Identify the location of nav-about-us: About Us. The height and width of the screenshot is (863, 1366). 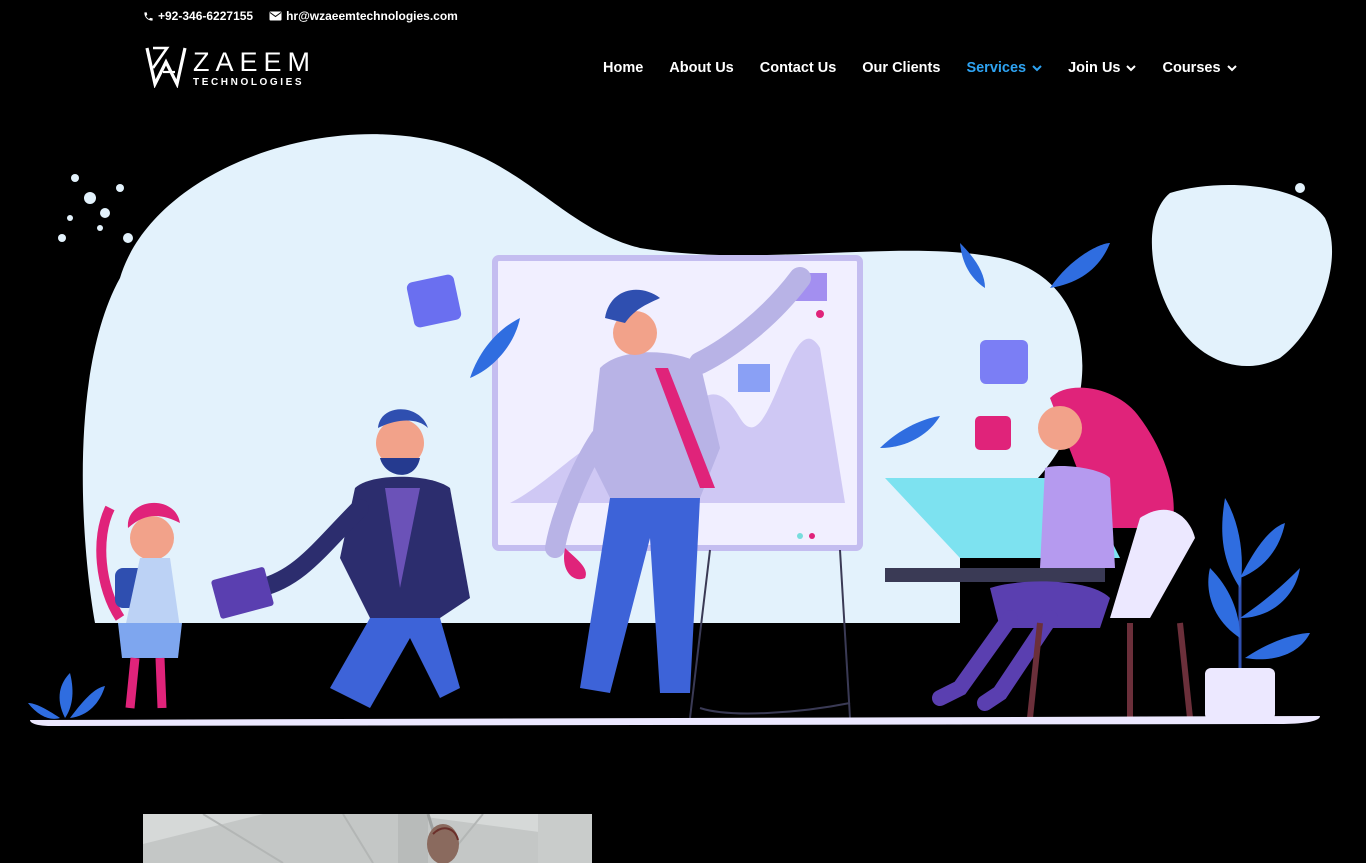
(701, 68).